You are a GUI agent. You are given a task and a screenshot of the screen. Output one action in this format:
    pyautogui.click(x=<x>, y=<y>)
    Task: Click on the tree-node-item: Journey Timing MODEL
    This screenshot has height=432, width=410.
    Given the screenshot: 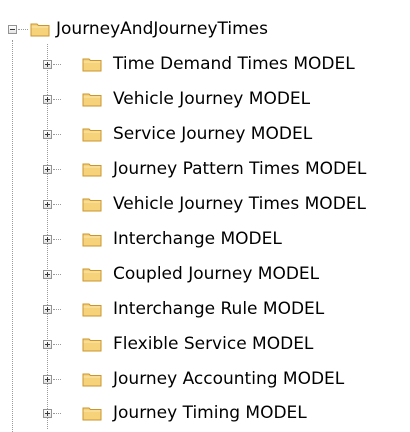 What is the action you would take?
    pyautogui.click(x=205, y=413)
    